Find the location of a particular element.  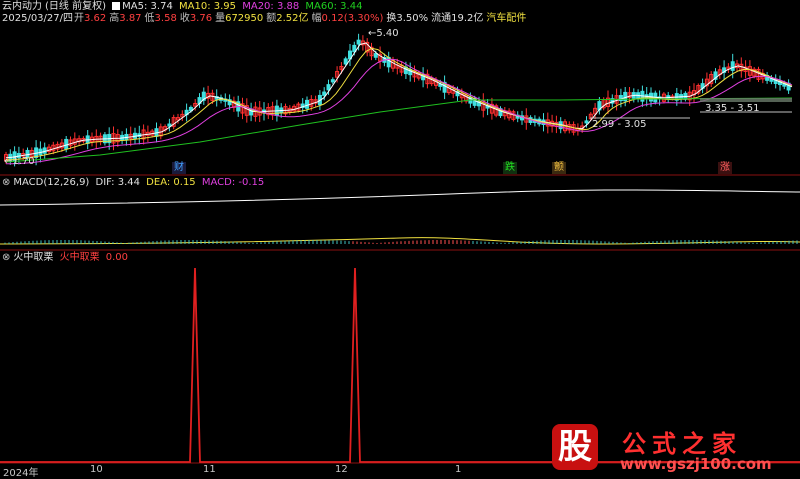

ma20-label: MA20: 3.88 is located at coordinates (271, 6).